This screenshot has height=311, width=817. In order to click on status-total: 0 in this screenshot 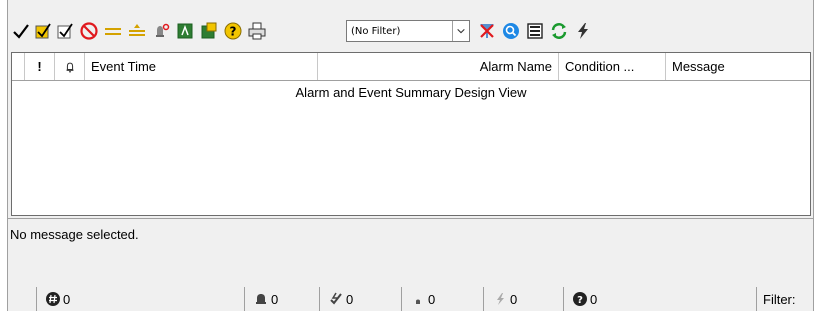, I will do `click(140, 299)`.